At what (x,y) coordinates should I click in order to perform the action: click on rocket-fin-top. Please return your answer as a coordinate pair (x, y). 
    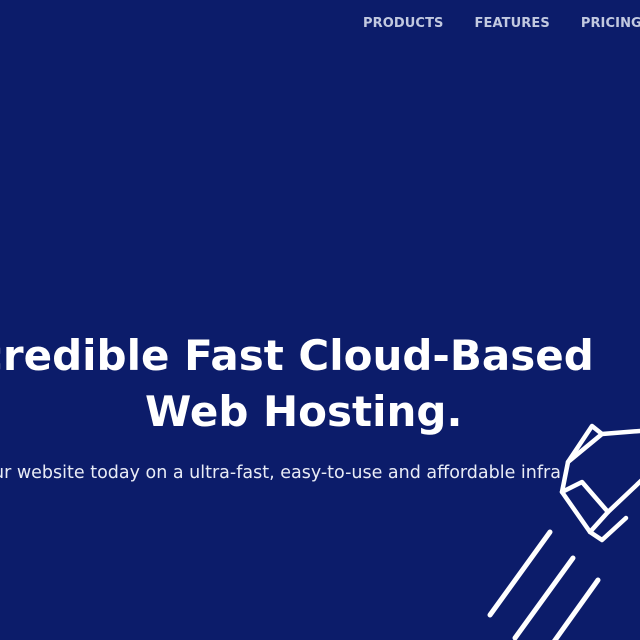
    Looking at the image, I should click on (585, 444).